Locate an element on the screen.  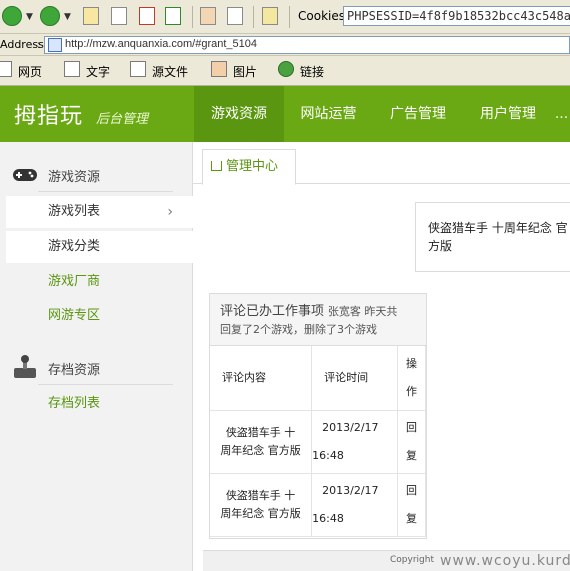
tools-icon is located at coordinates (270, 16).